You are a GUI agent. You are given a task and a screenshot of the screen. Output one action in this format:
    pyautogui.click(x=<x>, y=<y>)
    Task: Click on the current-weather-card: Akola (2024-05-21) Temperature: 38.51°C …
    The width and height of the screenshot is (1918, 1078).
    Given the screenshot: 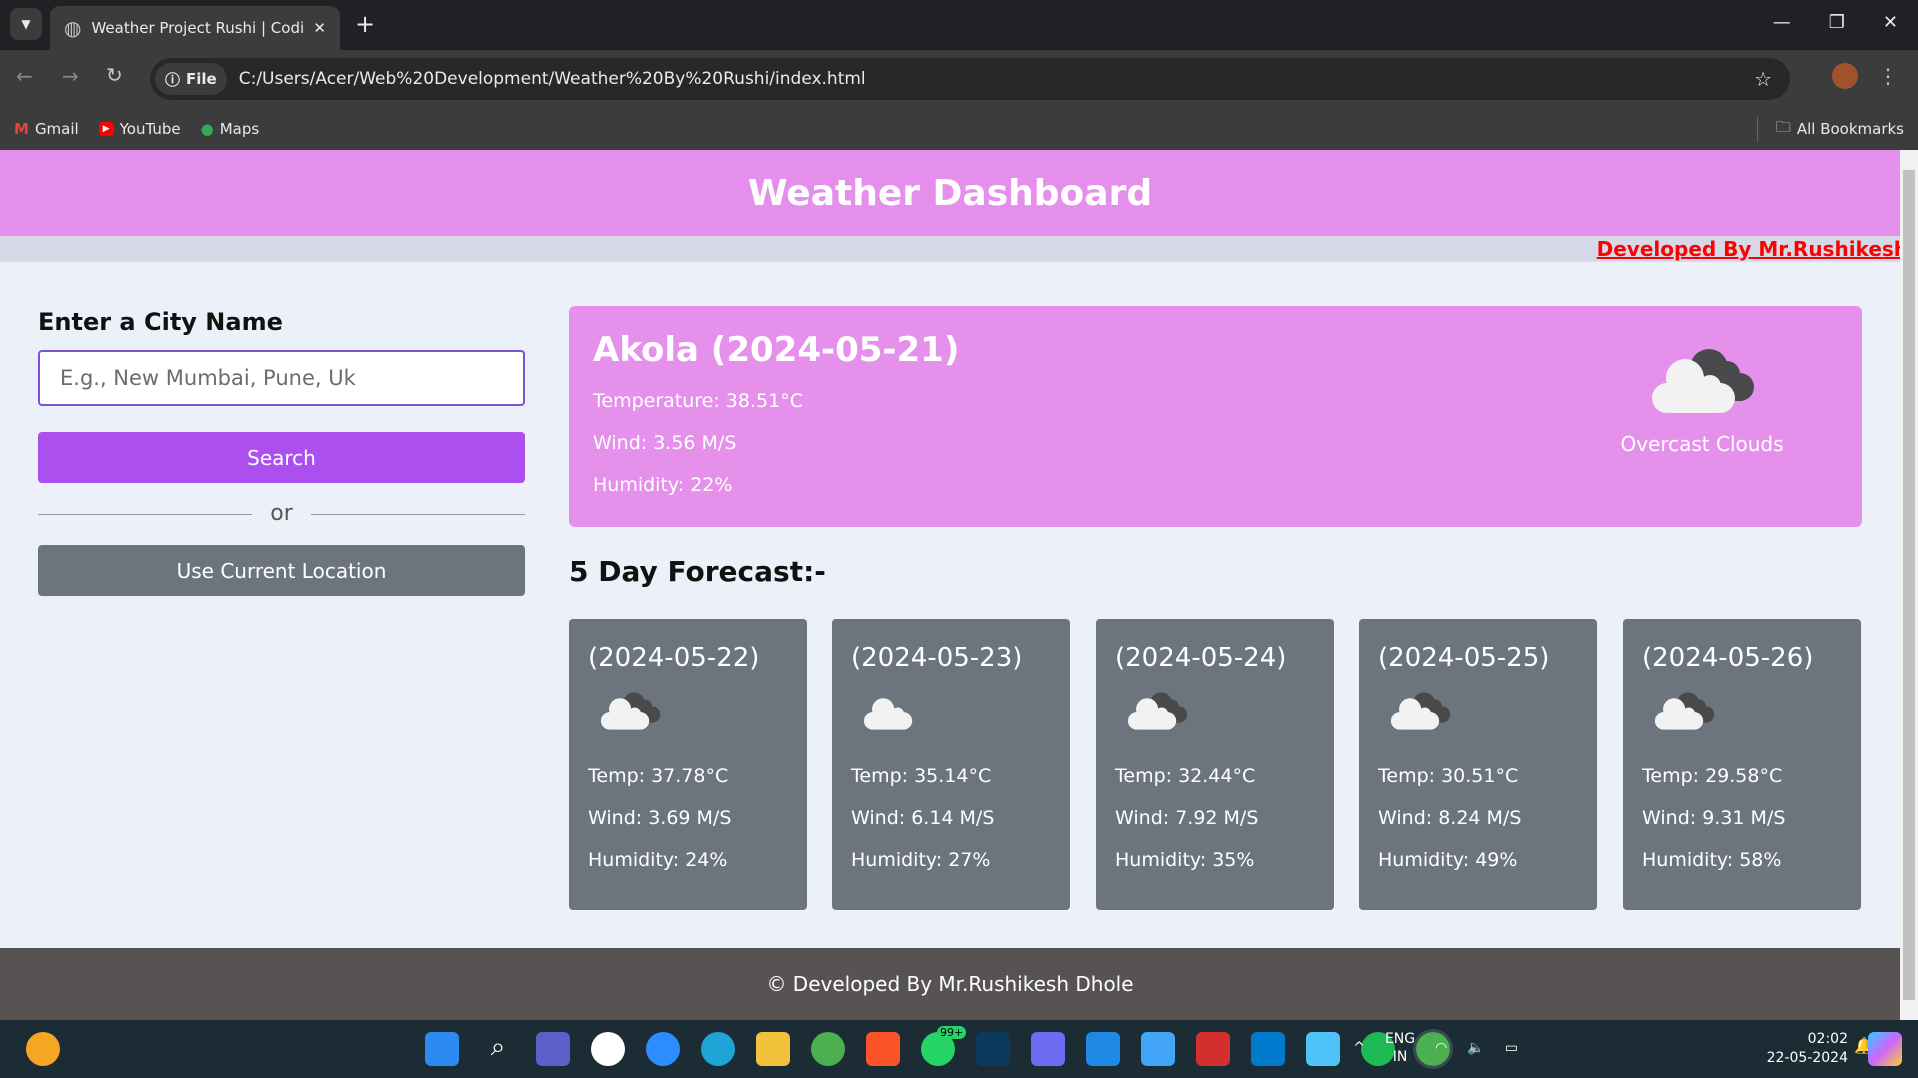 What is the action you would take?
    pyautogui.click(x=1215, y=416)
    